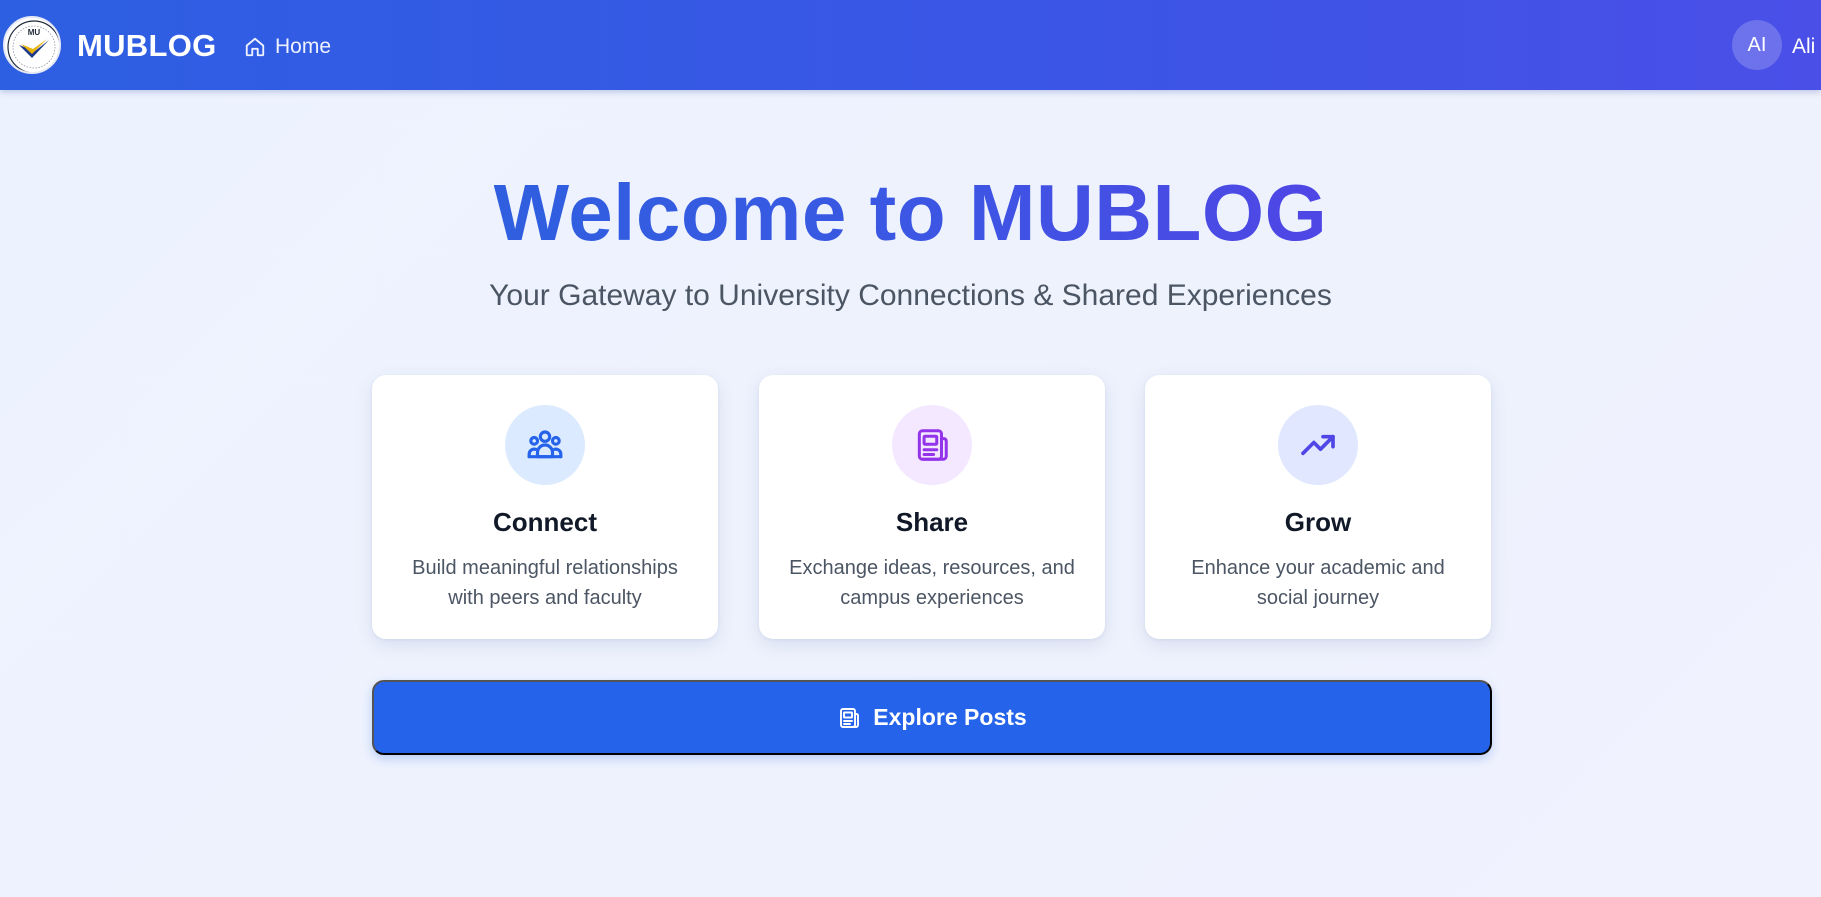  I want to click on user-avatar: AI, so click(1757, 45).